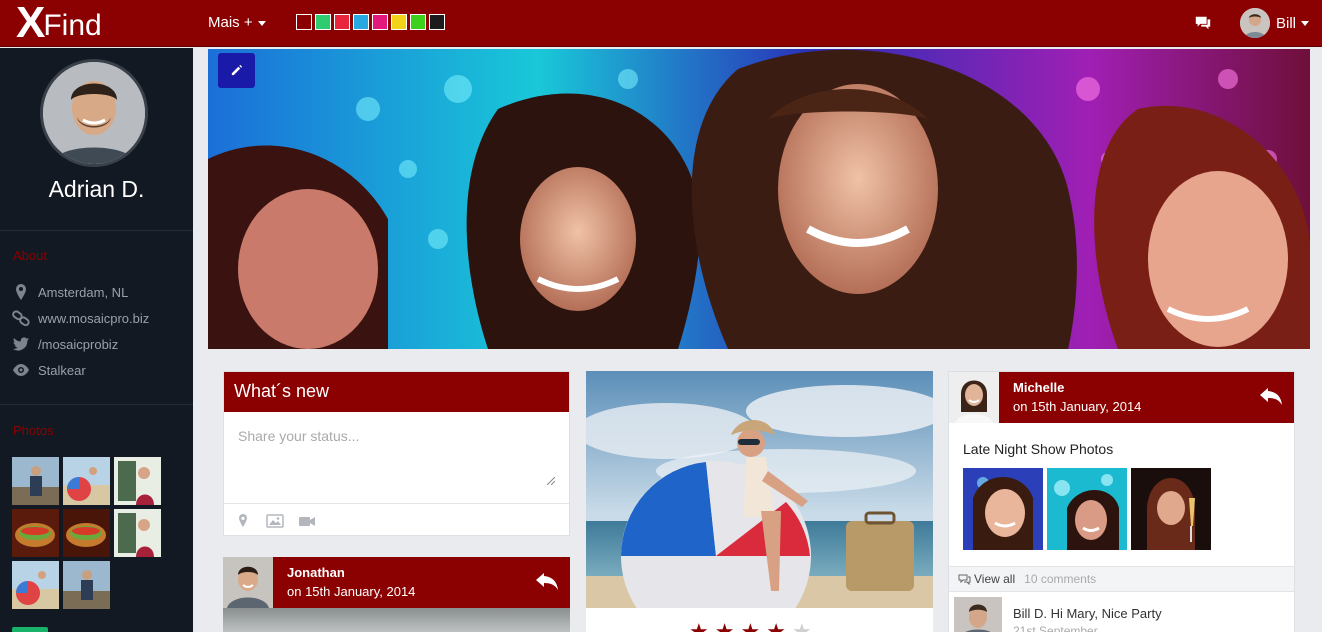 The width and height of the screenshot is (1322, 632). What do you see at coordinates (661, 23) in the screenshot?
I see `top-navbar: X Find Mais + Bill` at bounding box center [661, 23].